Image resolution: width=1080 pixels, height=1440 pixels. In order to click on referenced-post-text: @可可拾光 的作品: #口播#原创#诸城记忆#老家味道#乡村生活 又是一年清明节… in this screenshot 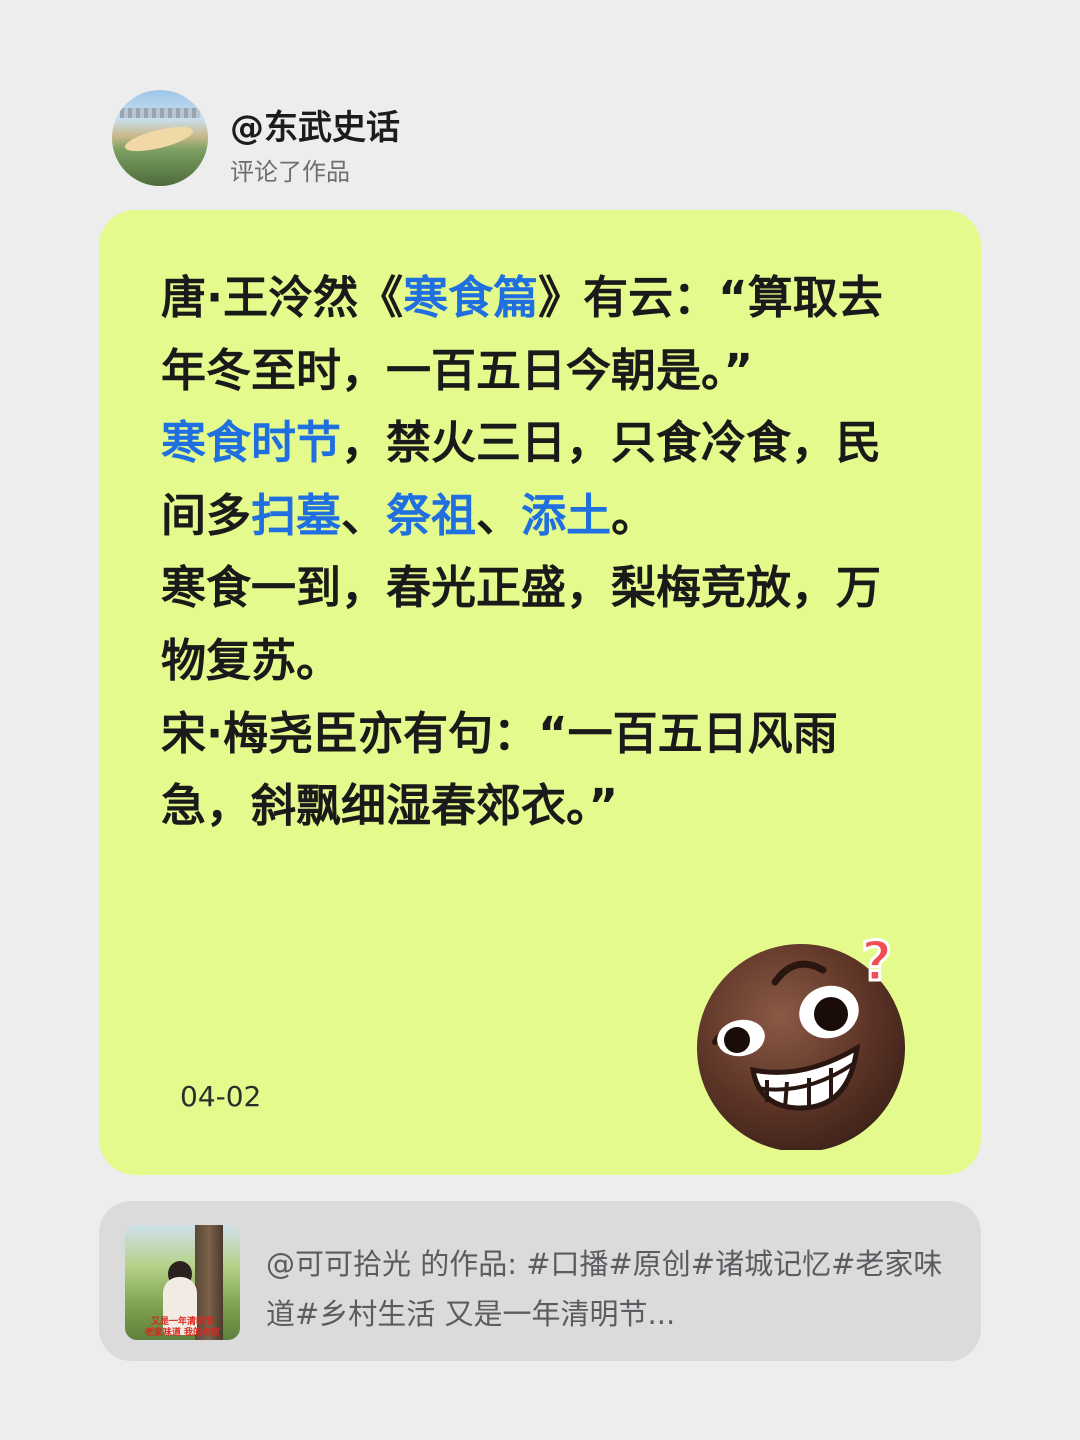, I will do `click(604, 1289)`.